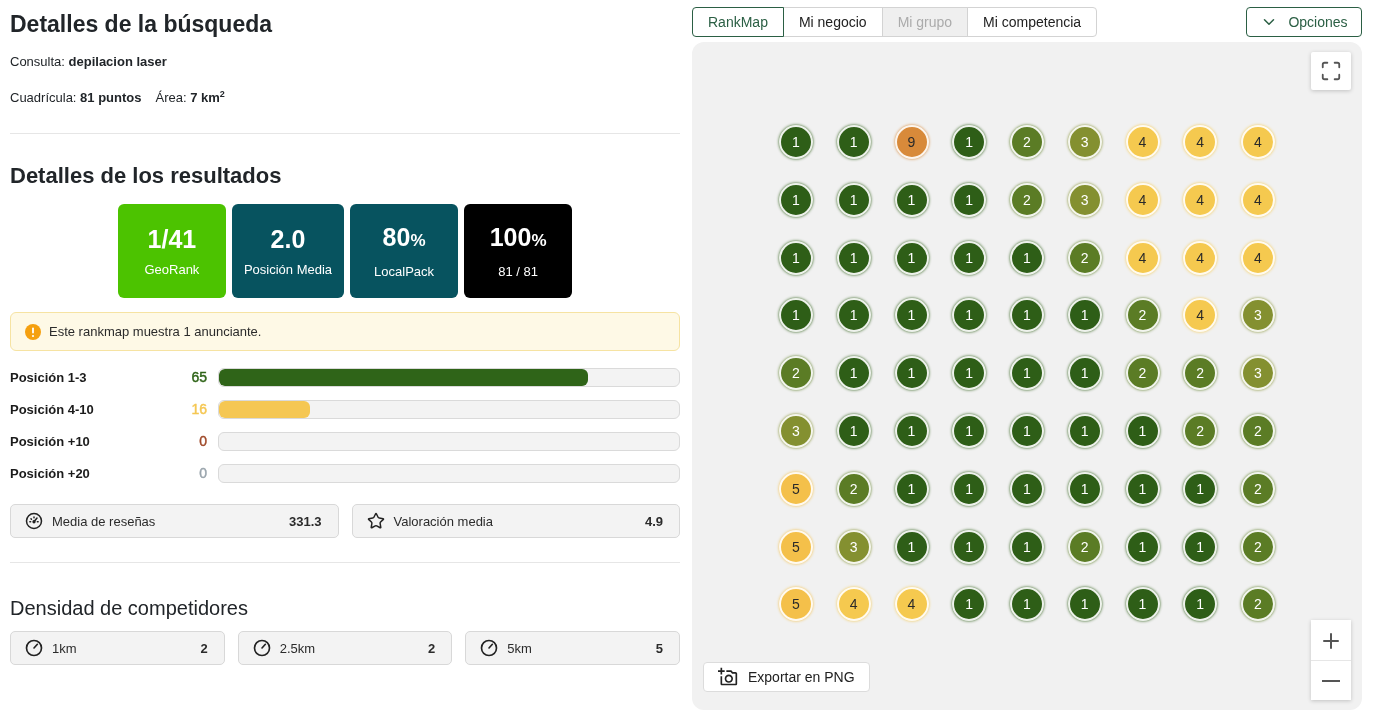  What do you see at coordinates (190, 98) in the screenshot?
I see `area-text: Área: 7 km$^{2}$` at bounding box center [190, 98].